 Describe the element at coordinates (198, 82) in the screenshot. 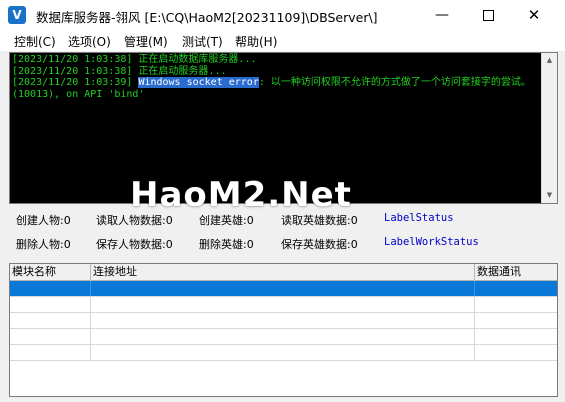

I see `log-selection-highlight: Windows socket error` at that location.